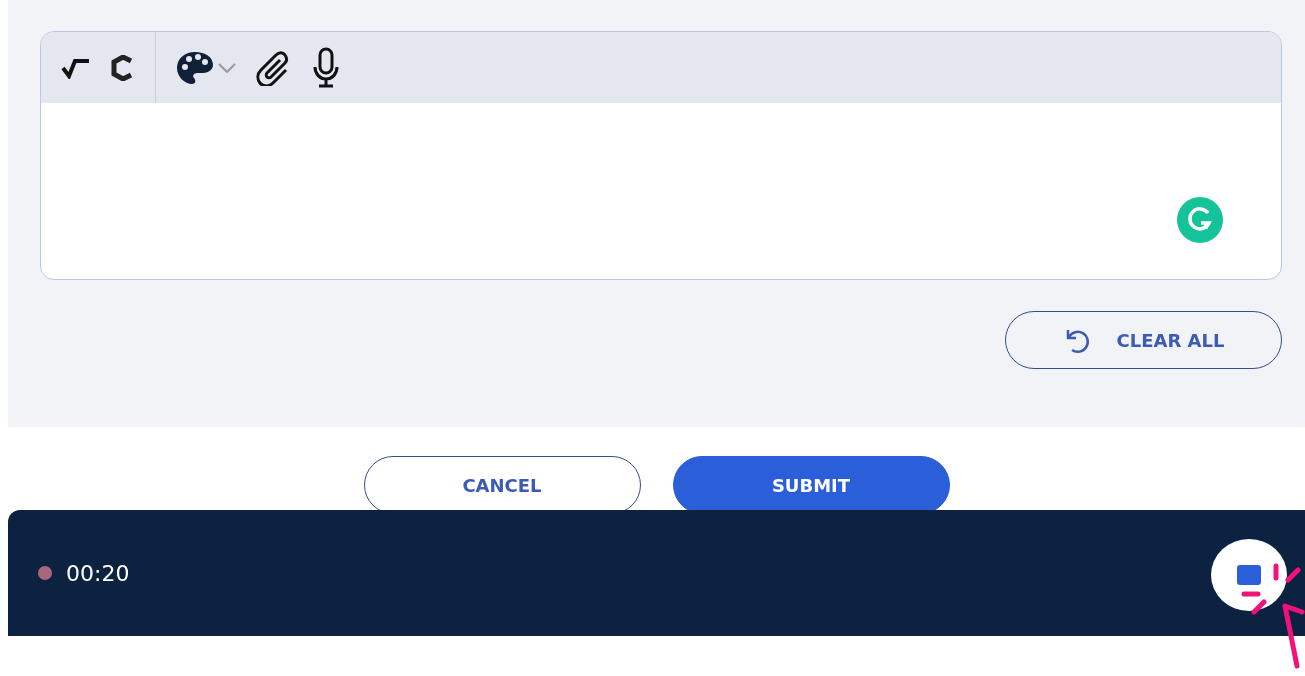  I want to click on palette-icon, so click(195, 67).